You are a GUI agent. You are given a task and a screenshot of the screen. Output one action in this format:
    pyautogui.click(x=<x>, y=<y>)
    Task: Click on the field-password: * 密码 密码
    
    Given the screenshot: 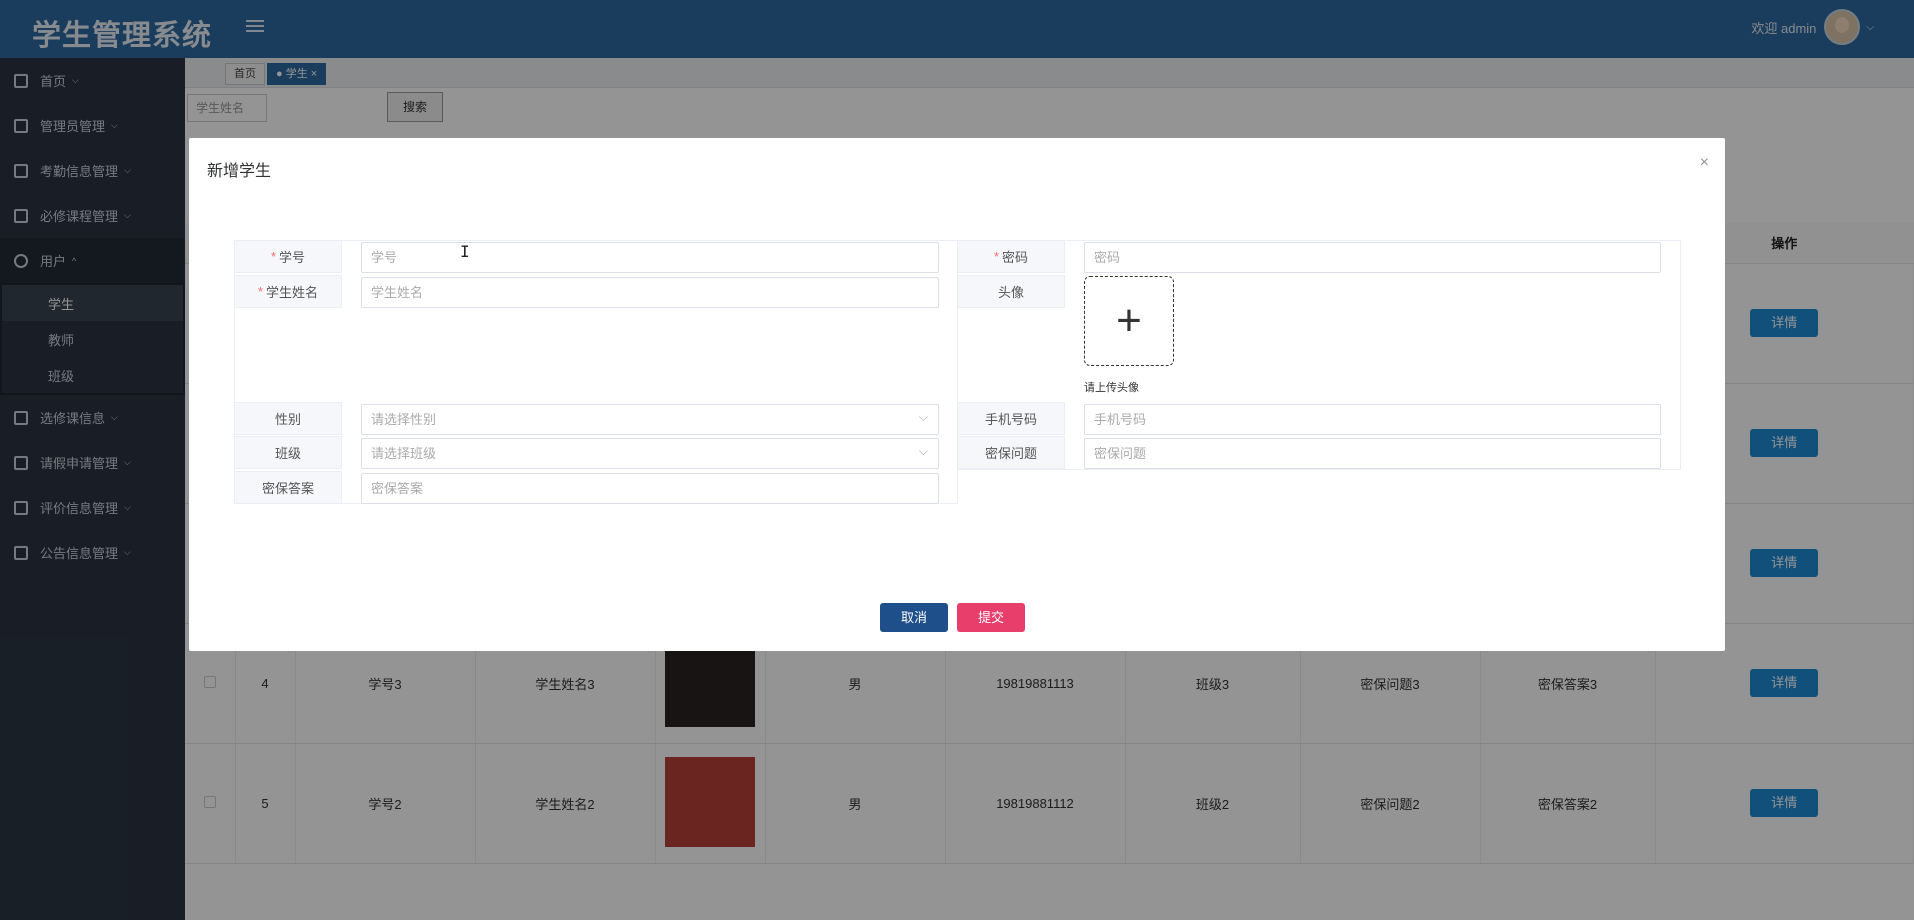 What is the action you would take?
    pyautogui.click(x=1319, y=256)
    